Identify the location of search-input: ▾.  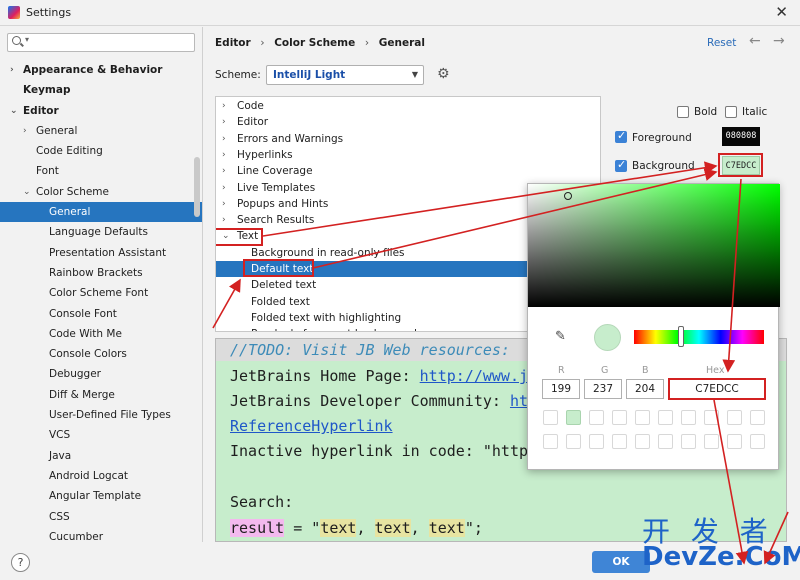
(101, 42).